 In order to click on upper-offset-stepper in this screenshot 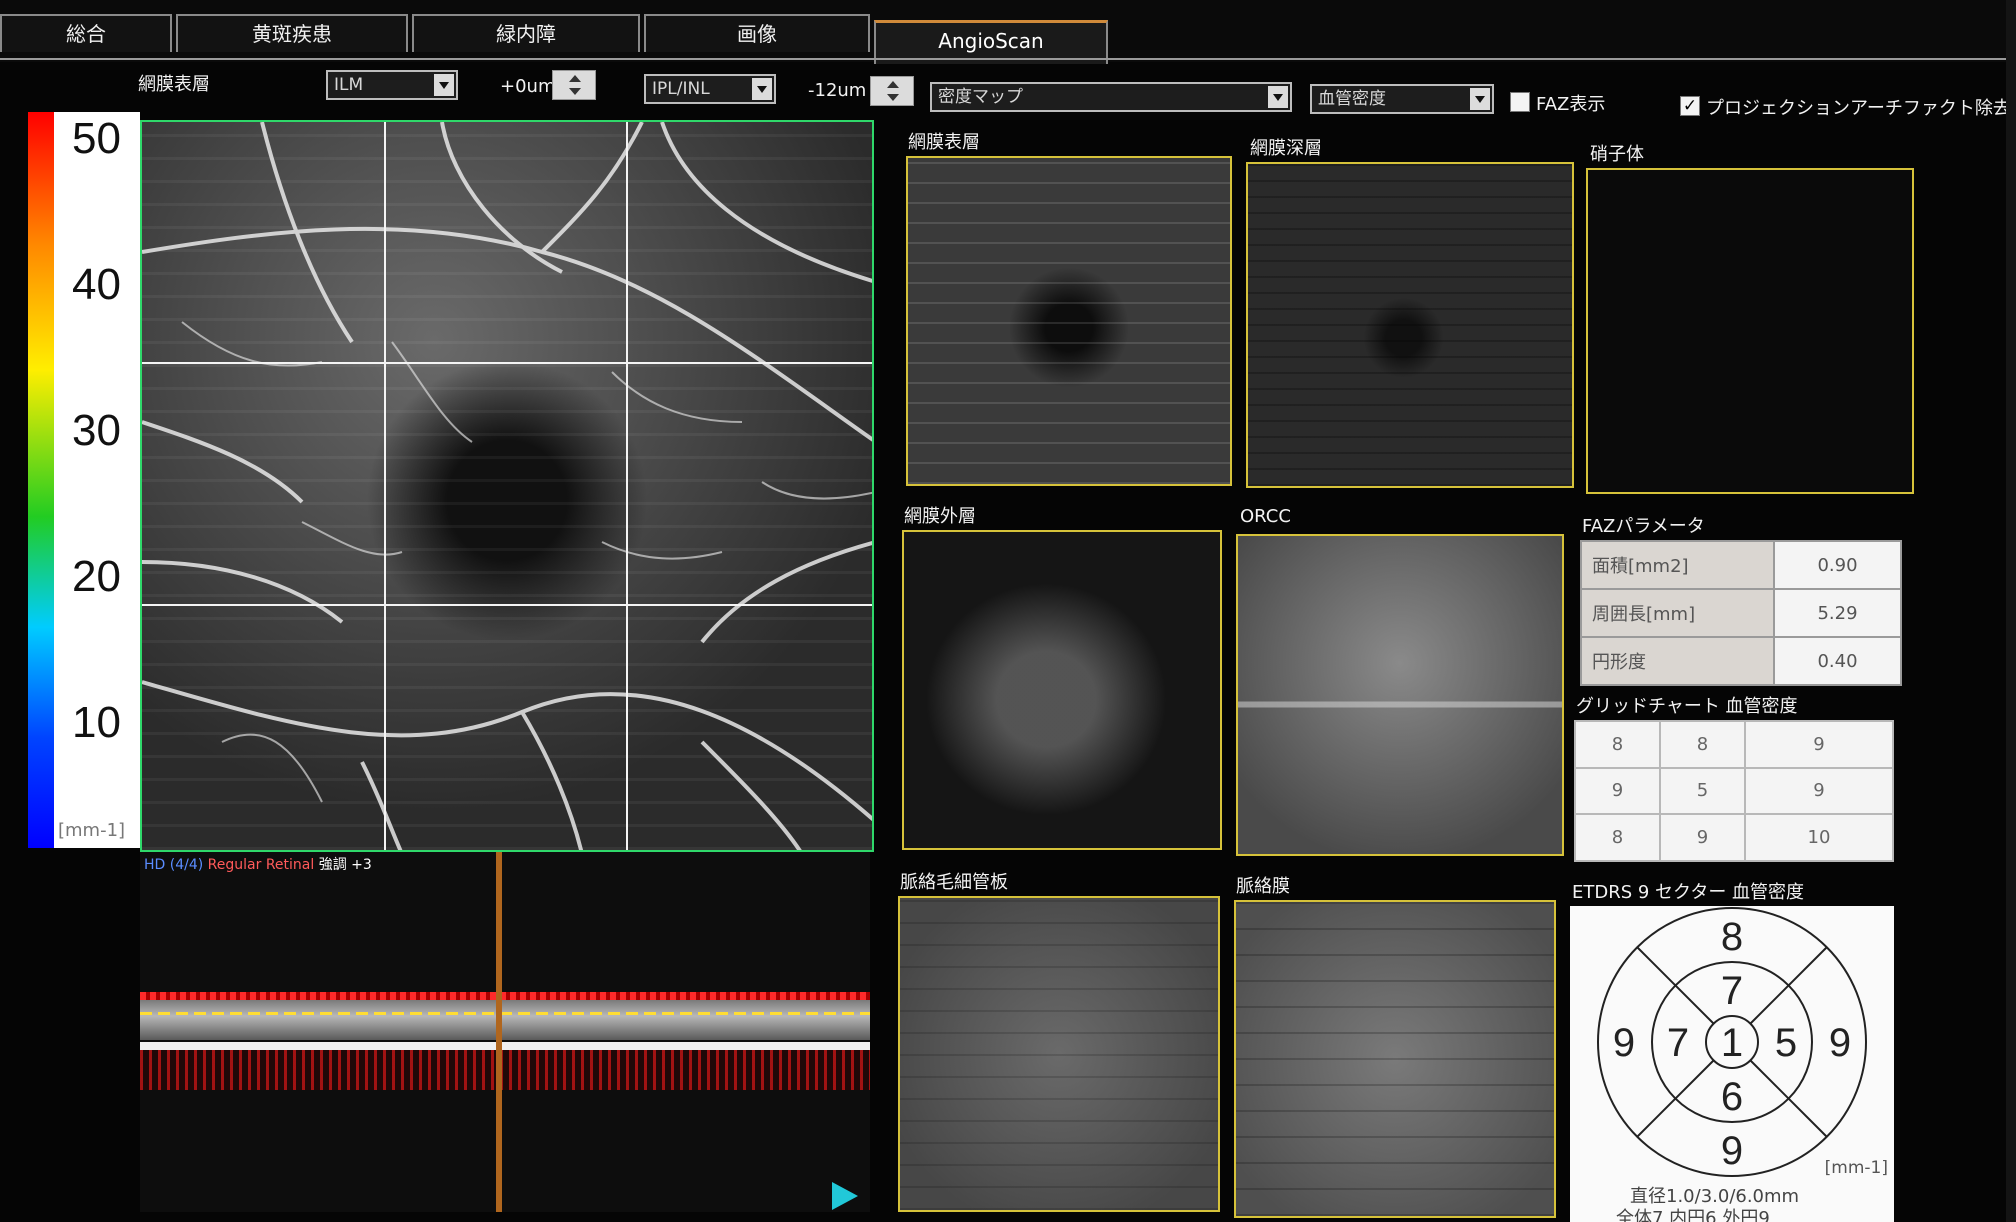, I will do `click(574, 85)`.